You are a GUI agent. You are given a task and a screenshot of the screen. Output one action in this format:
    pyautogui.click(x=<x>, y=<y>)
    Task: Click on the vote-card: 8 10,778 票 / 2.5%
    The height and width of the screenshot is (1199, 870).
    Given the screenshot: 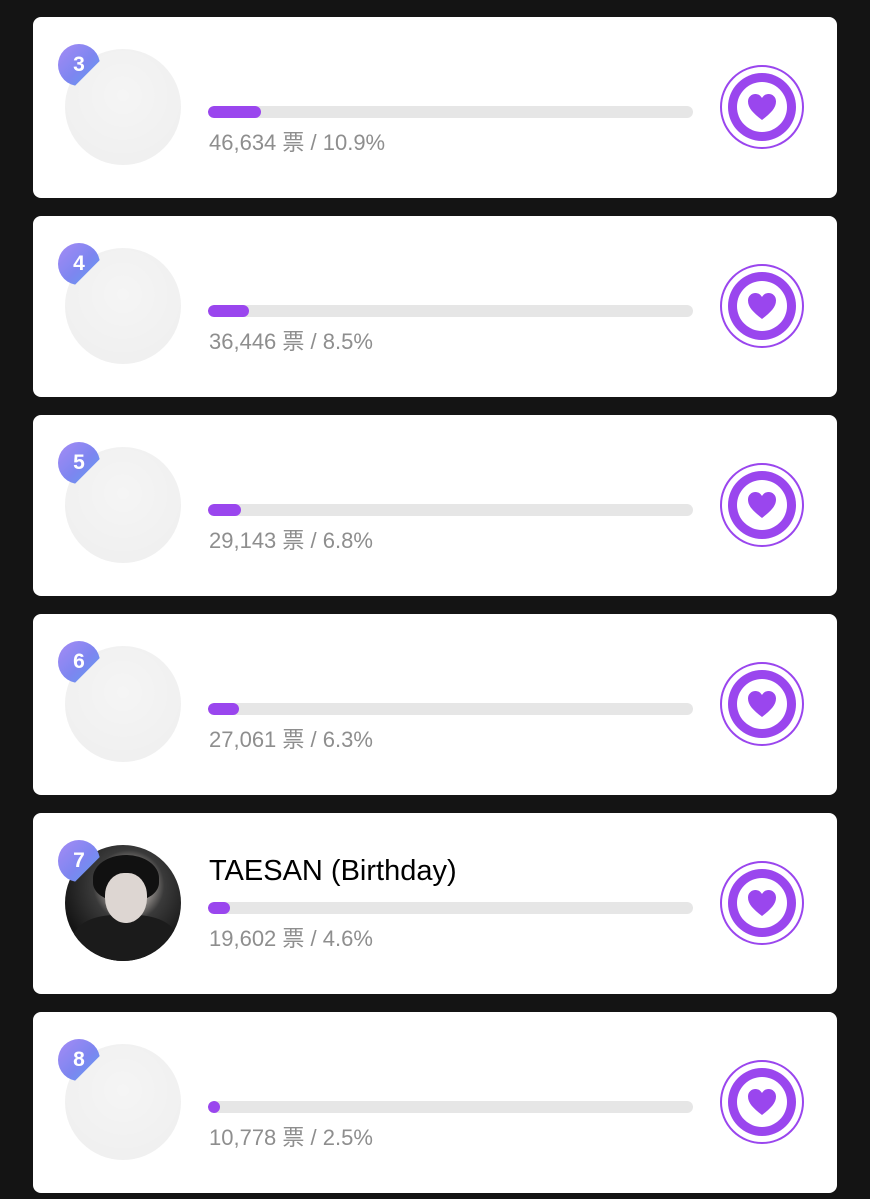 What is the action you would take?
    pyautogui.click(x=435, y=1102)
    